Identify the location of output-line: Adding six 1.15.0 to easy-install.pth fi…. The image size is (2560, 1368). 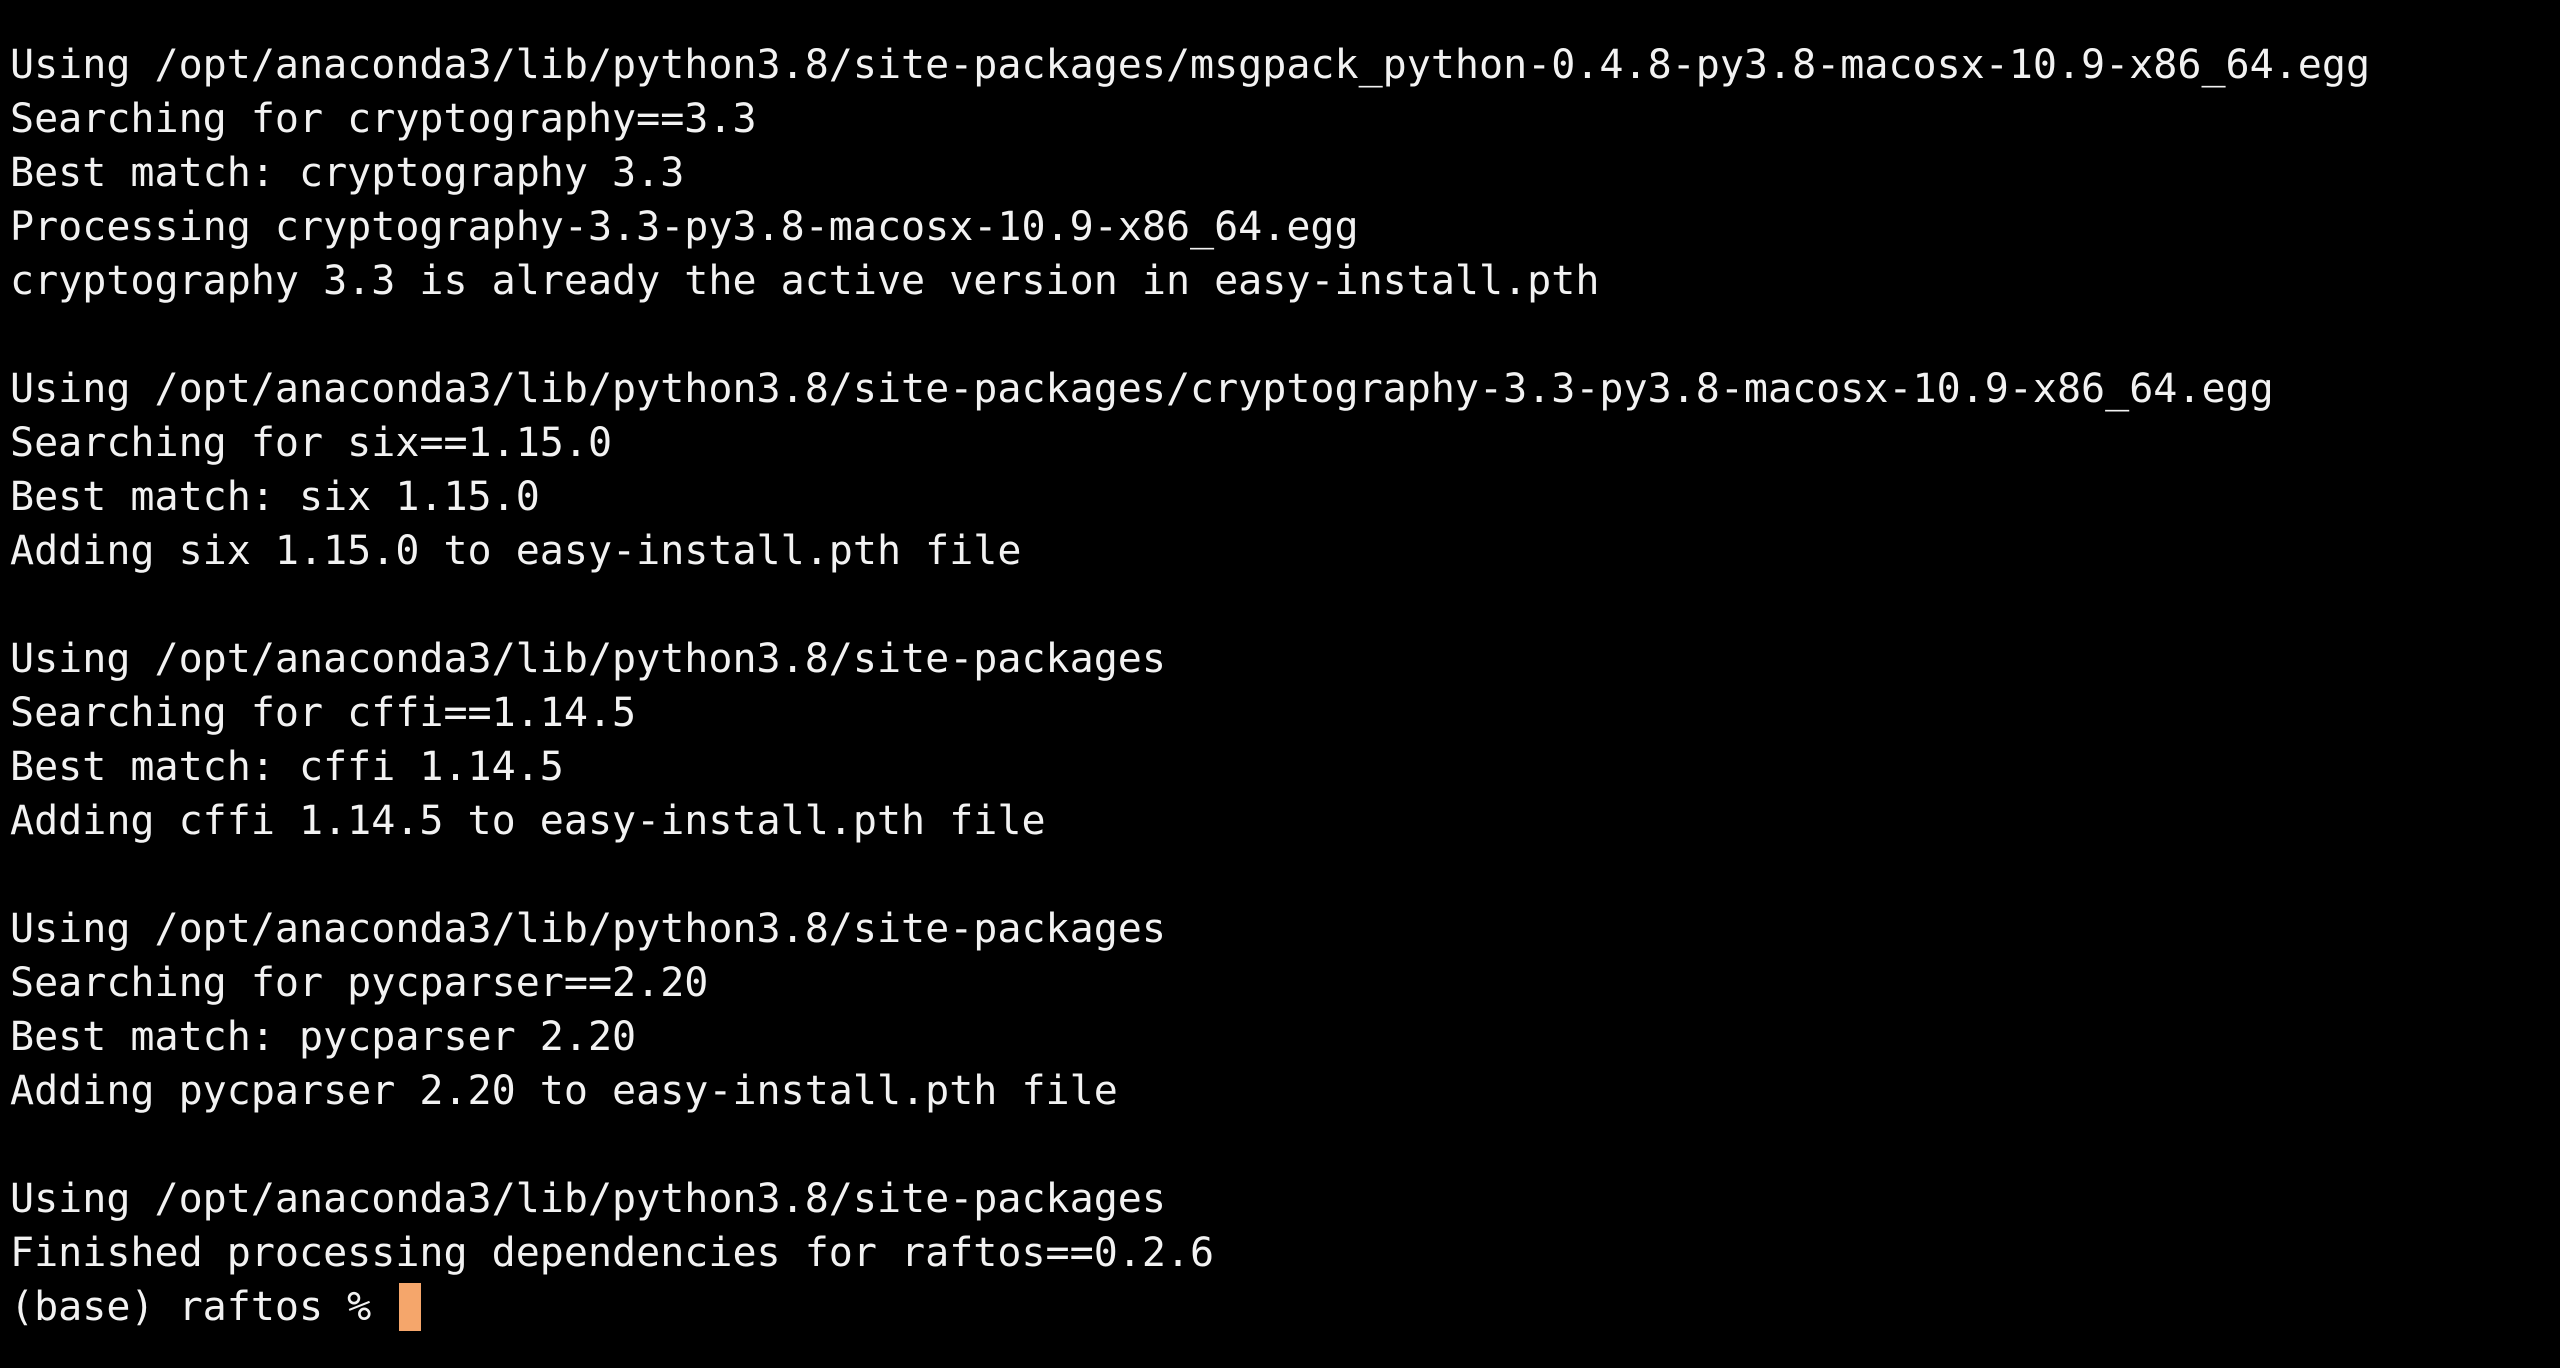
(516, 551).